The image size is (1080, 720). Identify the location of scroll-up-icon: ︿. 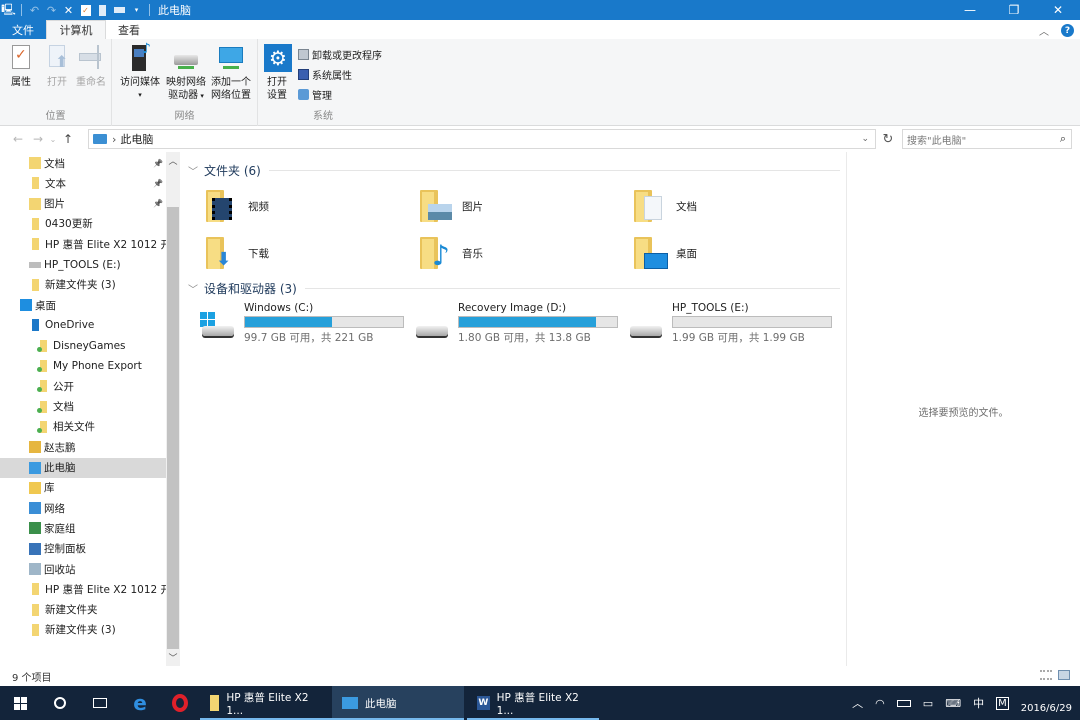
(173, 160).